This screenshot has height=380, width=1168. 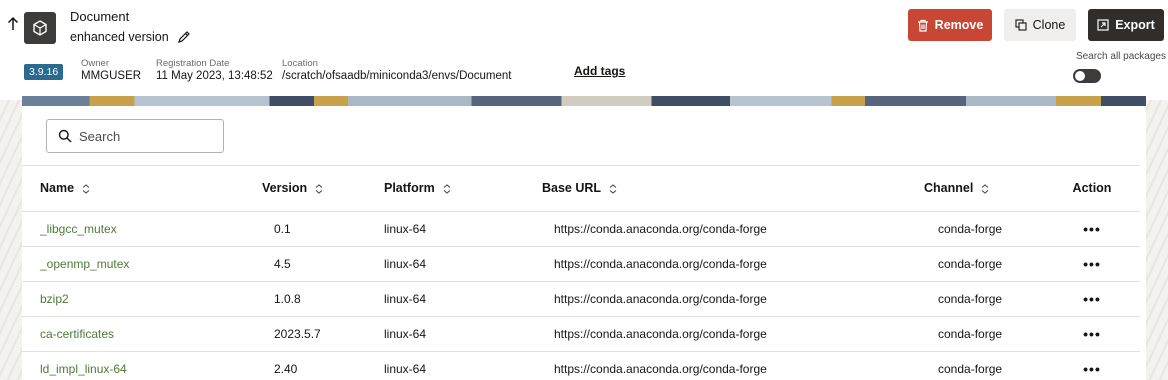 What do you see at coordinates (132, 264) in the screenshot?
I see `cell-name: _openmp_mutex` at bounding box center [132, 264].